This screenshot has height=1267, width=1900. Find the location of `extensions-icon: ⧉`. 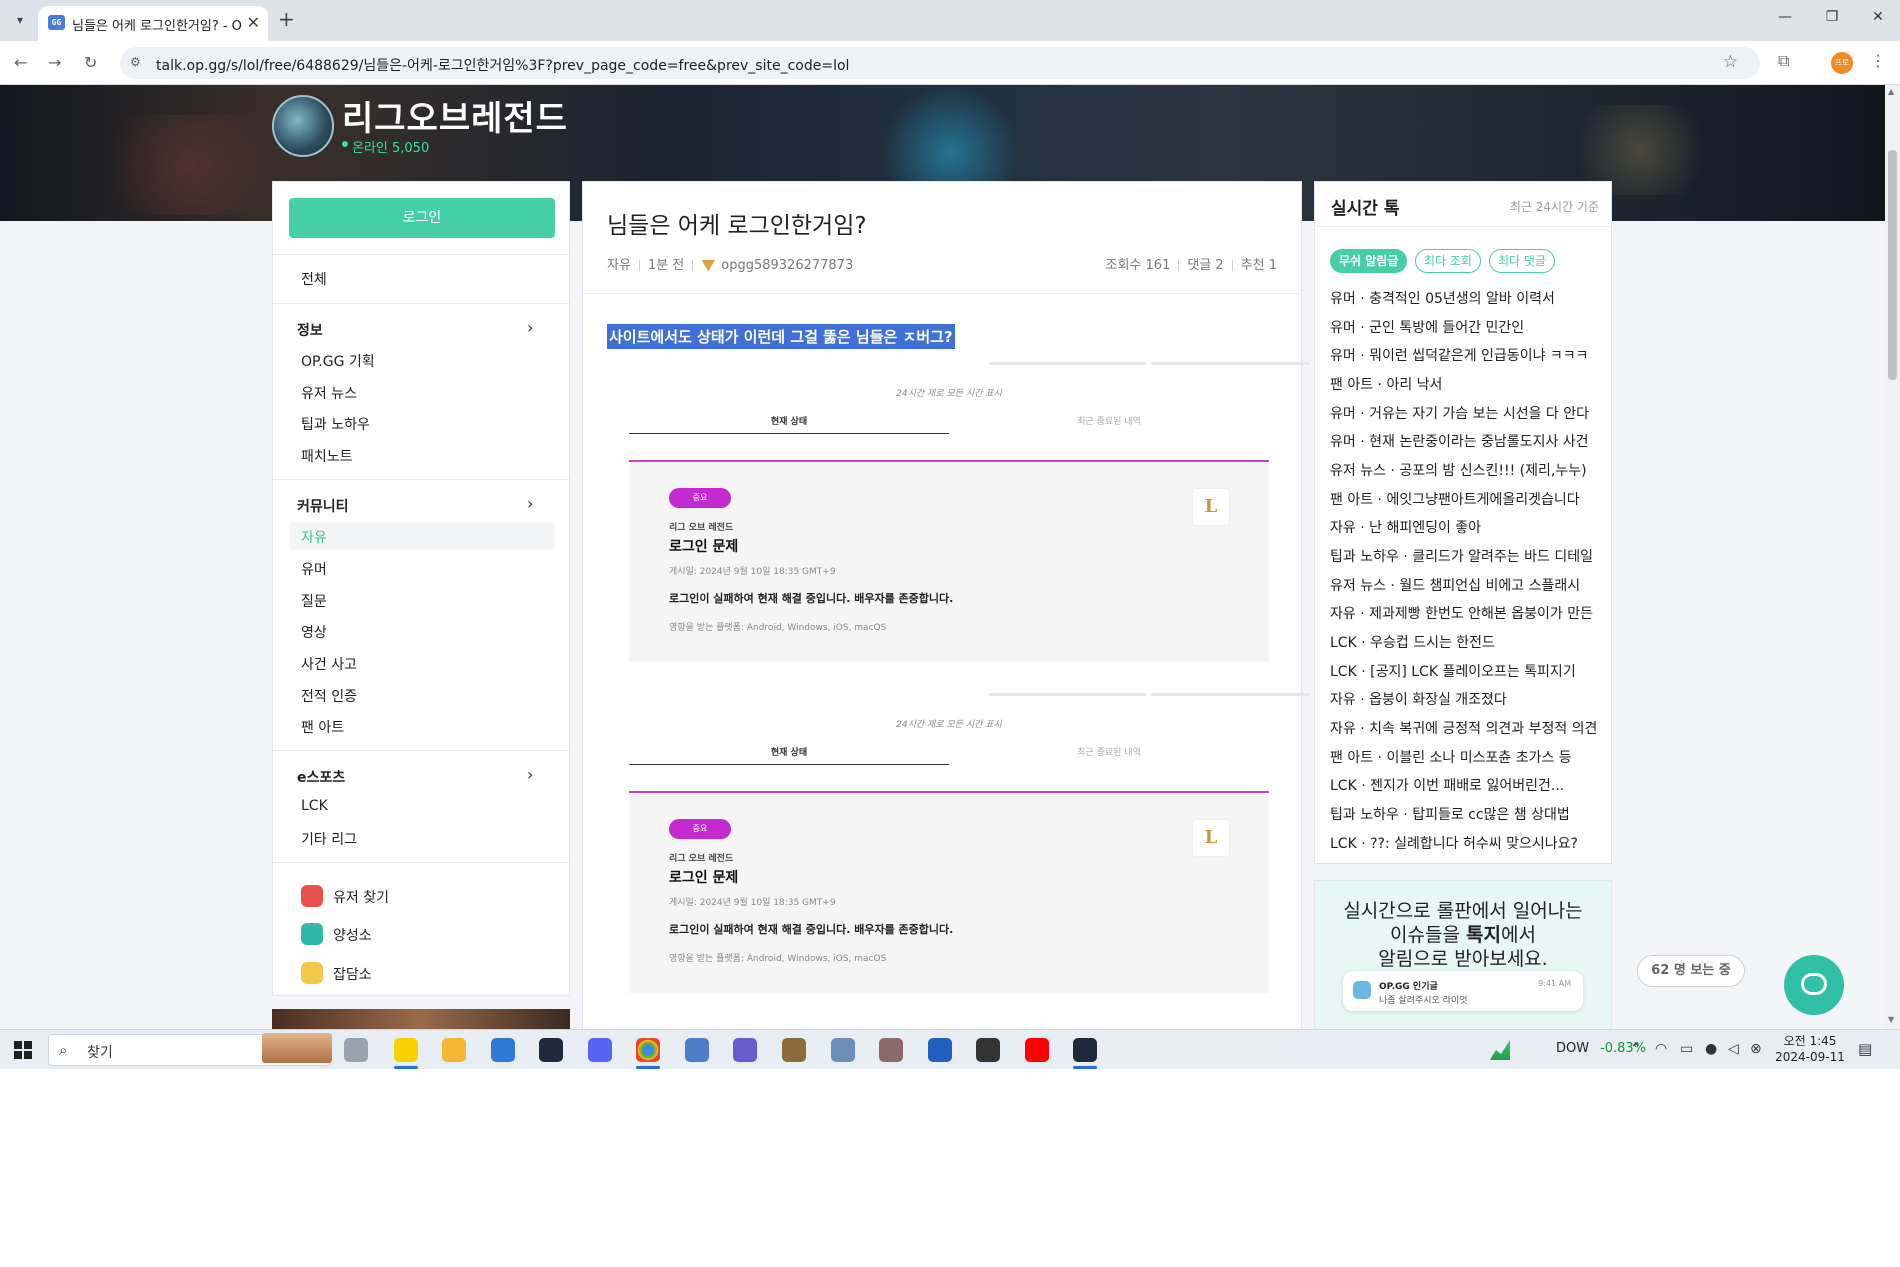

extensions-icon: ⧉ is located at coordinates (1783, 61).